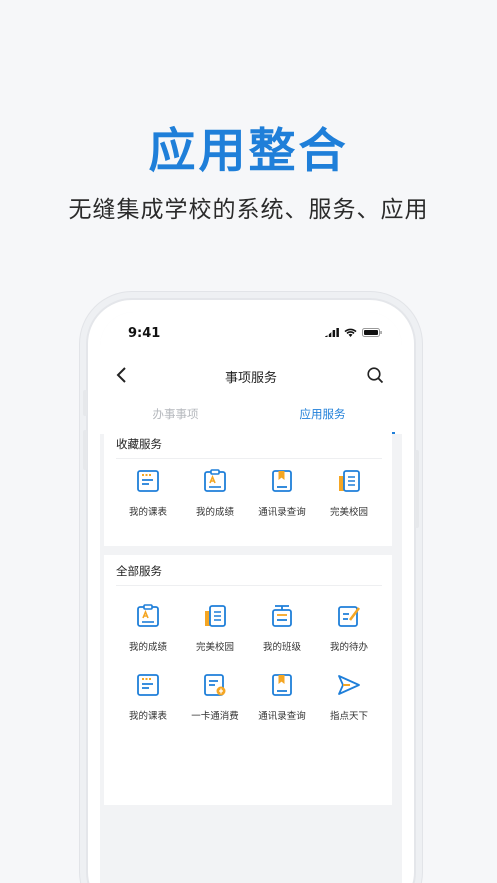 This screenshot has width=497, height=883. I want to click on wifi-icon, so click(350, 332).